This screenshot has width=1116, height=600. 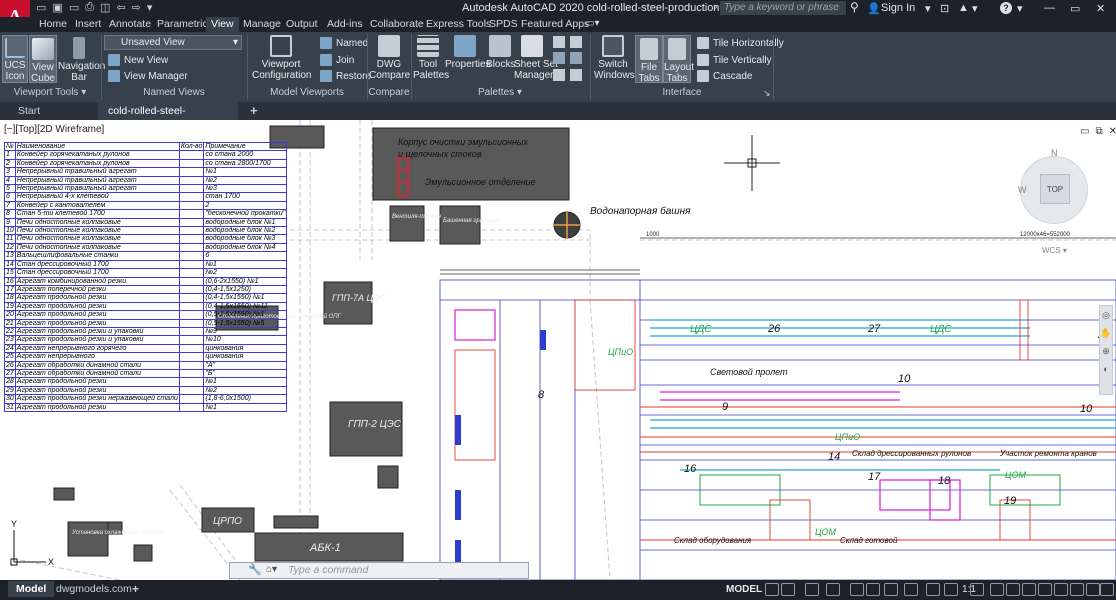 I want to click on ribbon-tab-manage: Manage, so click(x=262, y=24).